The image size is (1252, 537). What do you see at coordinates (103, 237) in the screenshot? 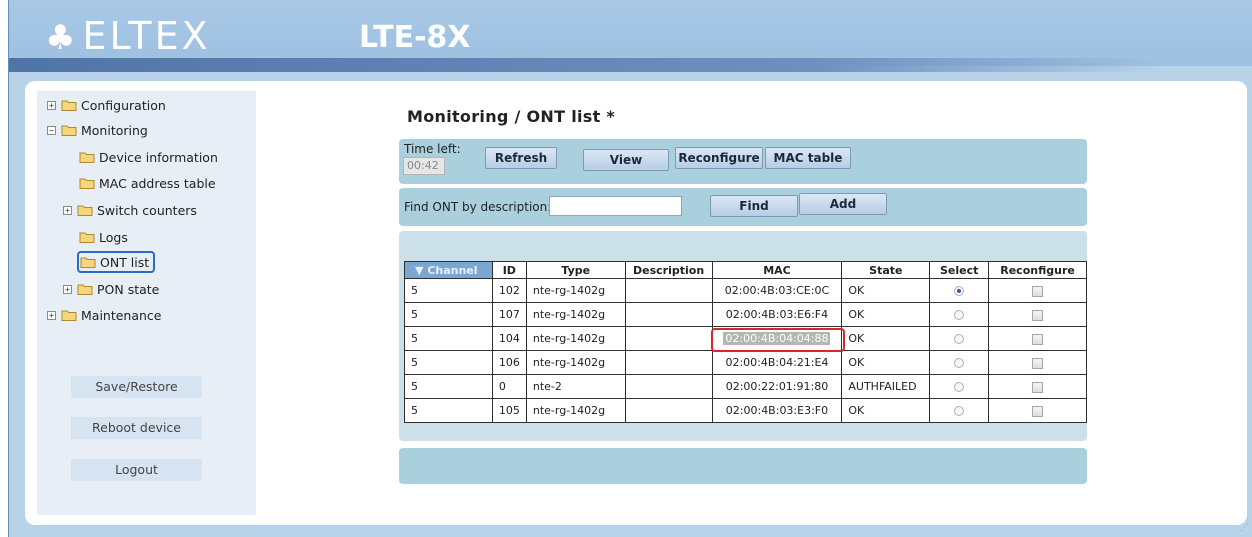
I see `tree-item-logs: Logs` at bounding box center [103, 237].